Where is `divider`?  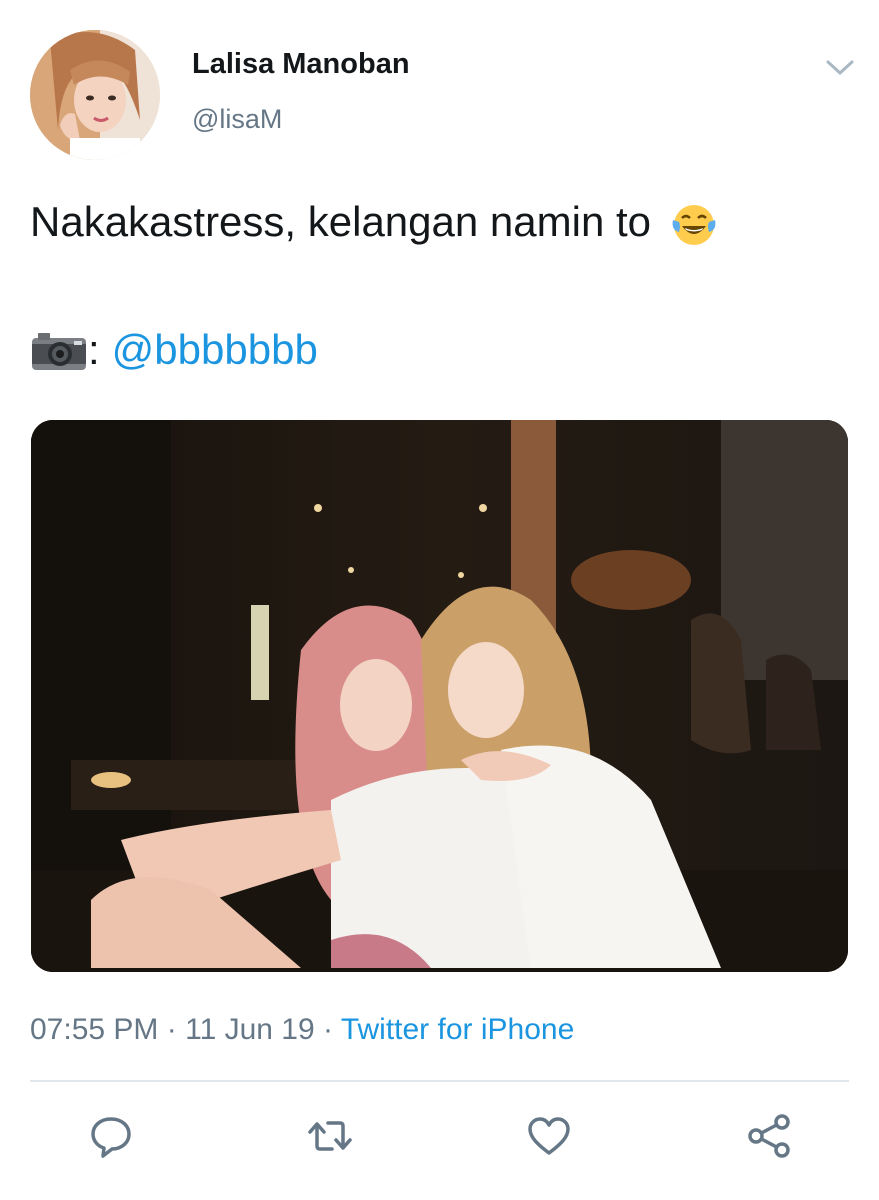 divider is located at coordinates (439, 1081).